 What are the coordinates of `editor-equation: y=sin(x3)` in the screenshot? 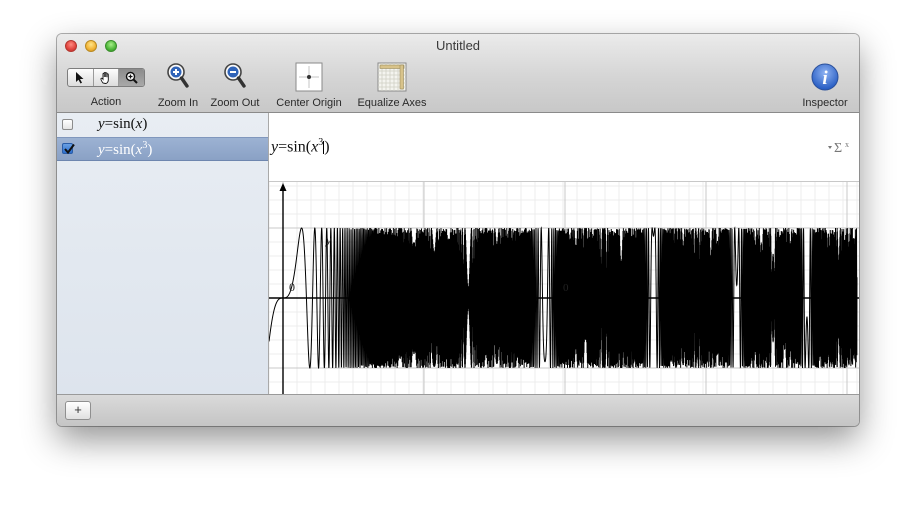 It's located at (300, 146).